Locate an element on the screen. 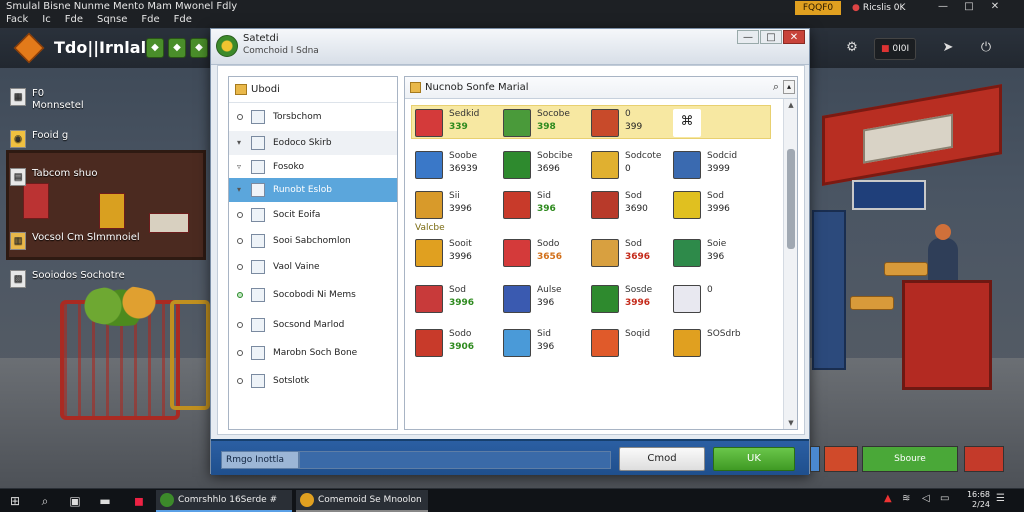 This screenshot has height=512, width=1024. tree-node-label: Socit Eoifa is located at coordinates (297, 215).